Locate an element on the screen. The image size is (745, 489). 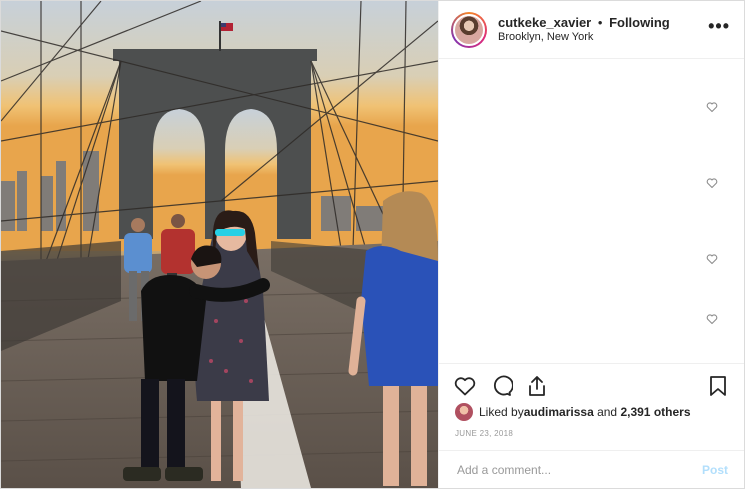
avatar-story-ring is located at coordinates (469, 29).